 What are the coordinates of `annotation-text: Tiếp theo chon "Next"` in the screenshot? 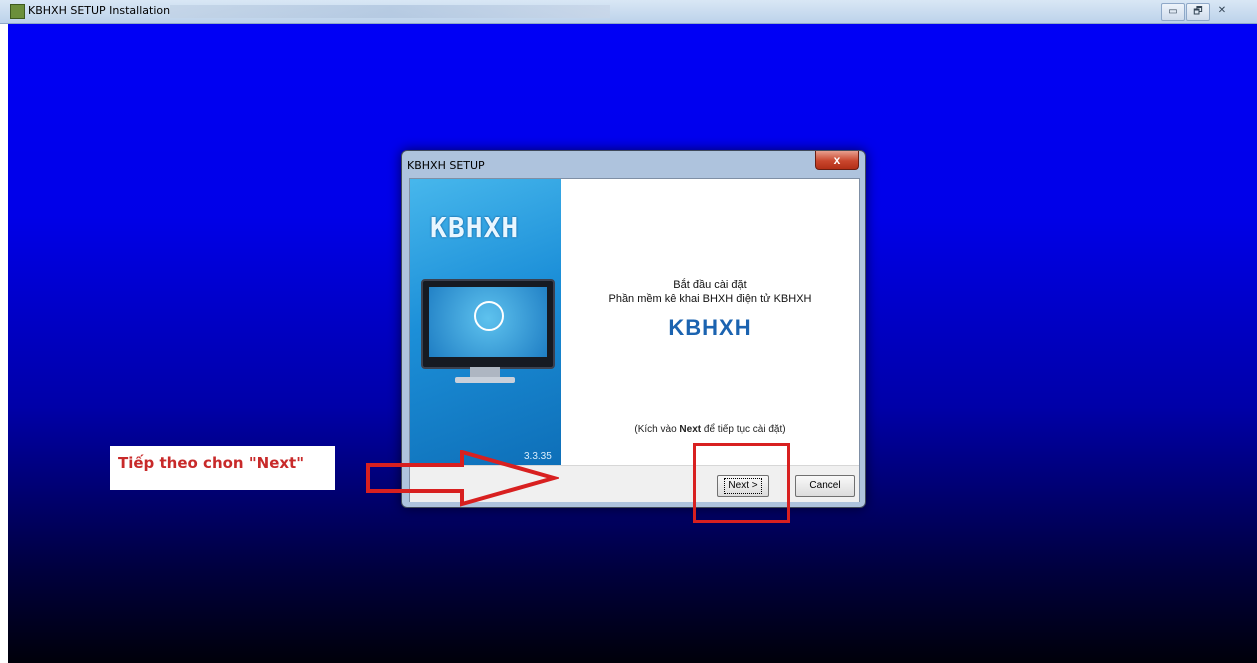 It's located at (211, 463).